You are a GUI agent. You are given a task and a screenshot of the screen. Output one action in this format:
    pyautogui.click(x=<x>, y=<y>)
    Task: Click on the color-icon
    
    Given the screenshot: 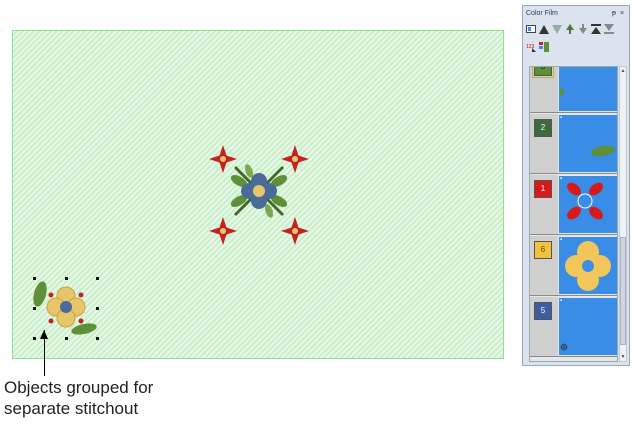 What is the action you would take?
    pyautogui.click(x=544, y=47)
    